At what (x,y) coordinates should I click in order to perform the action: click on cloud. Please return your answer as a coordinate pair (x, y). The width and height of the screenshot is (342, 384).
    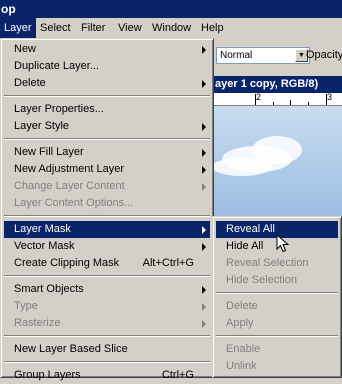
    Looking at the image, I should click on (242, 167).